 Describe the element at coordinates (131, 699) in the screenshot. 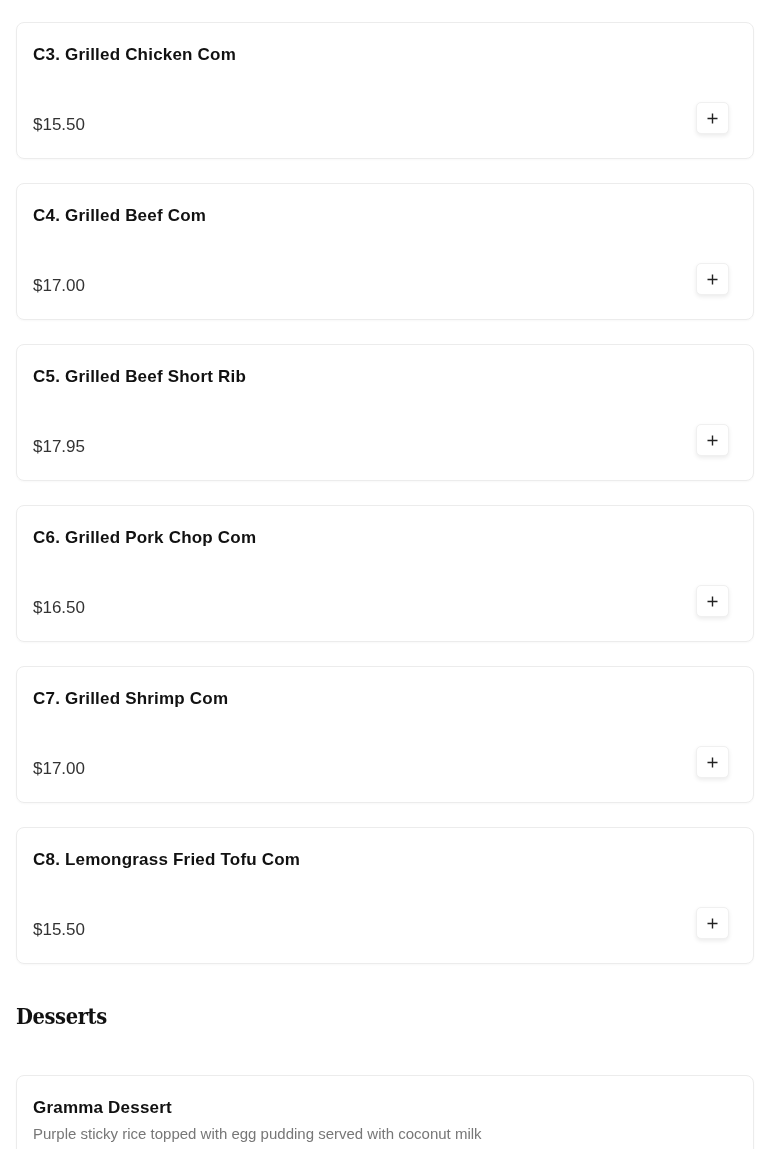

I see `item-name: C7. Grilled Shrimp Com` at that location.